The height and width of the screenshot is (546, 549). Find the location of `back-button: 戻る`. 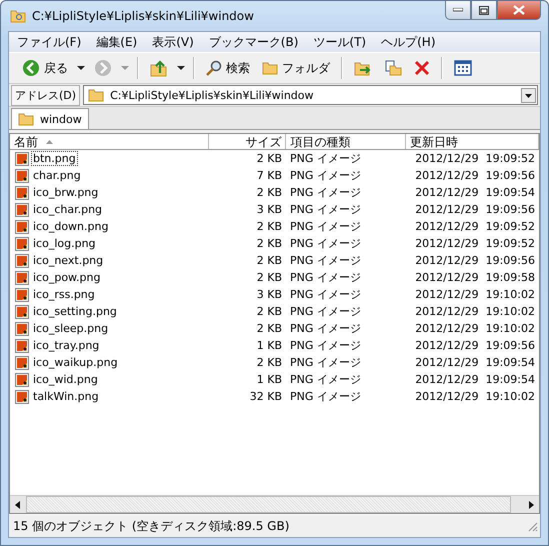

back-button: 戻る is located at coordinates (45, 68).